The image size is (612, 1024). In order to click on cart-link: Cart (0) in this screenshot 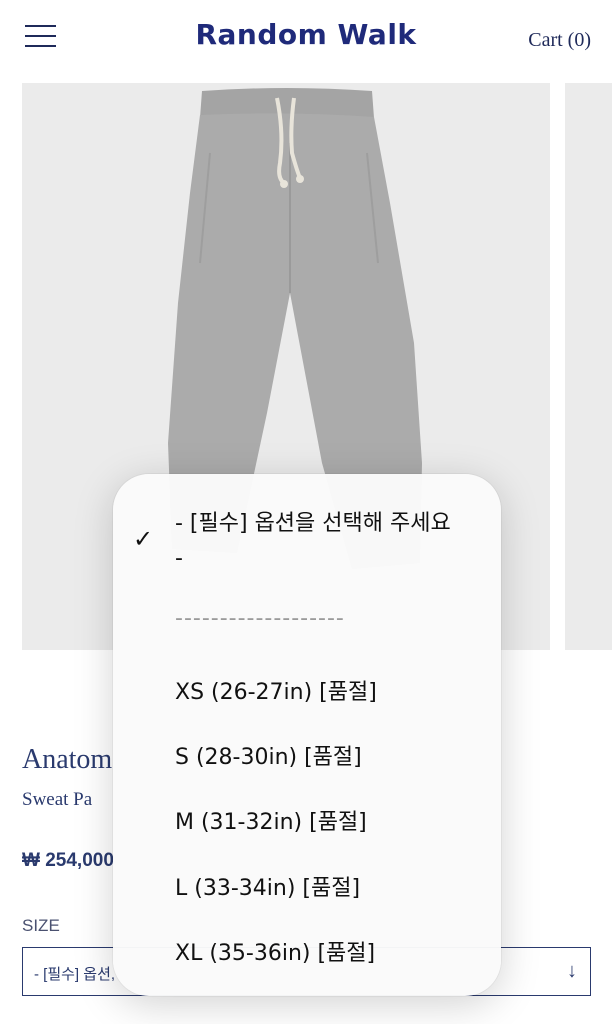, I will do `click(559, 40)`.